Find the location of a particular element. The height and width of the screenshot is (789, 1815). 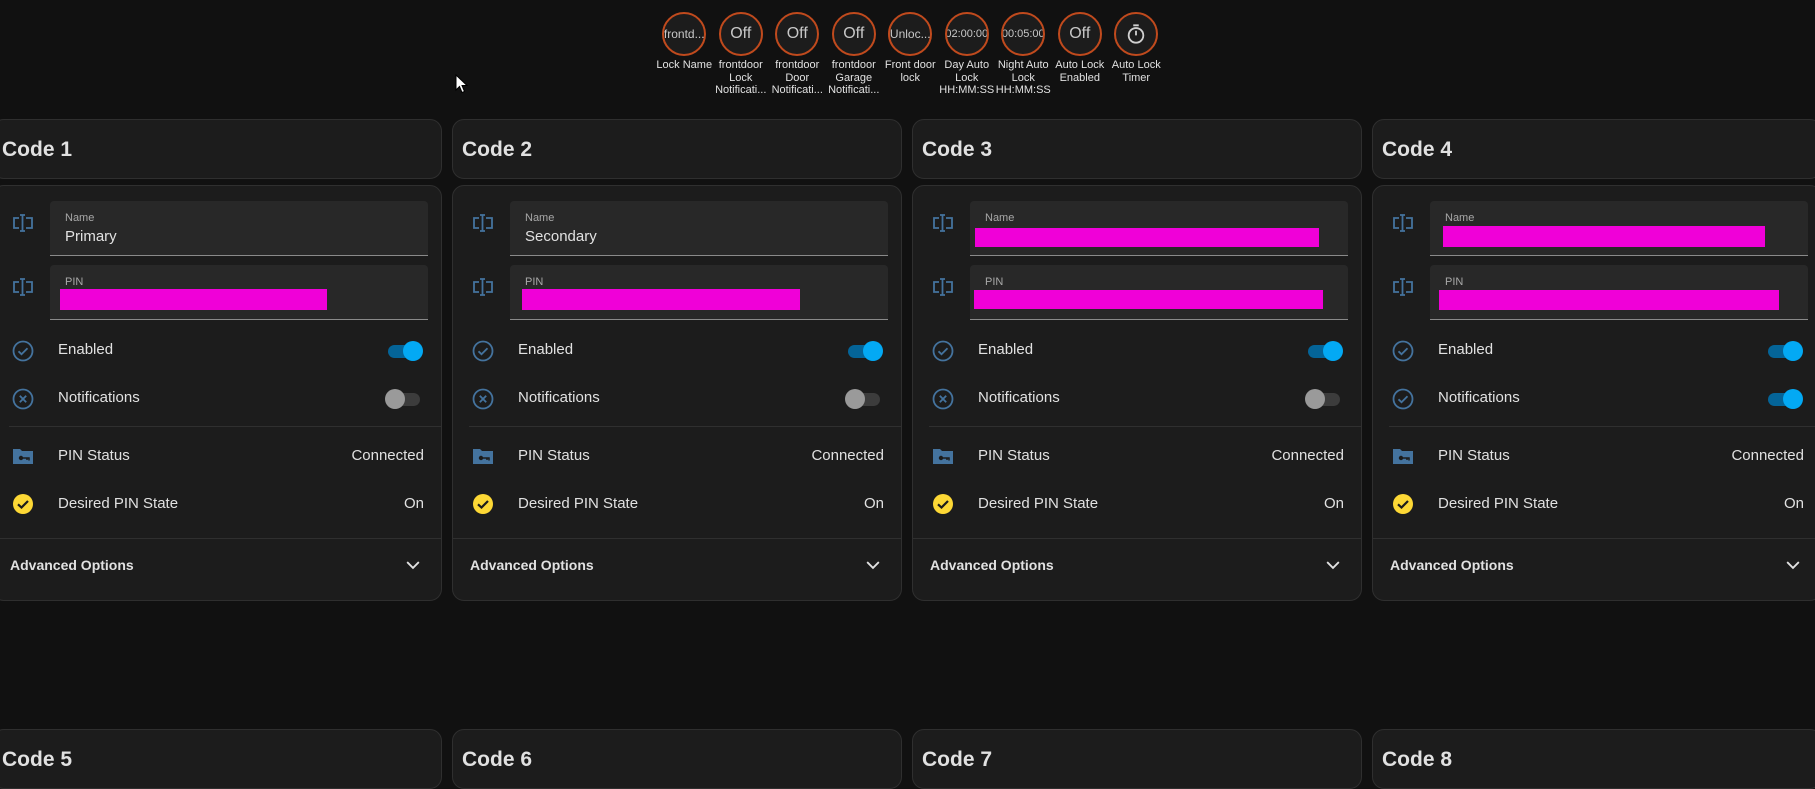

badge-label: Day Auto Lock HH:MM:SS is located at coordinates (967, 77).